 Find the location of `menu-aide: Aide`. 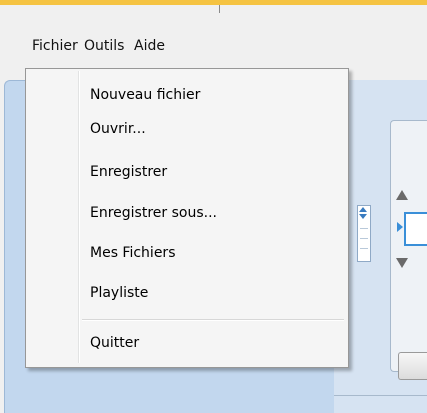

menu-aide: Aide is located at coordinates (149, 46).